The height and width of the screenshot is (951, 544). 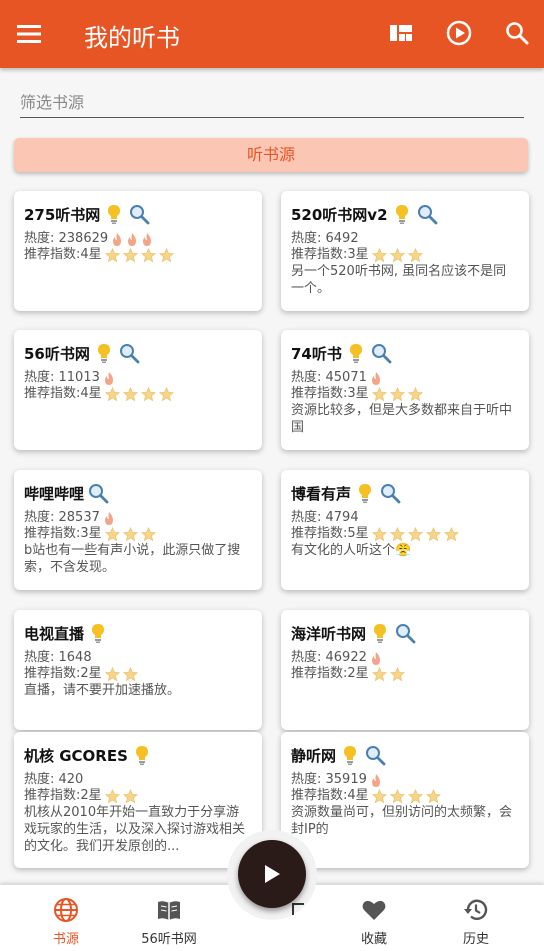 What do you see at coordinates (138, 658) in the screenshot?
I see `heat-line: 热度: 1648` at bounding box center [138, 658].